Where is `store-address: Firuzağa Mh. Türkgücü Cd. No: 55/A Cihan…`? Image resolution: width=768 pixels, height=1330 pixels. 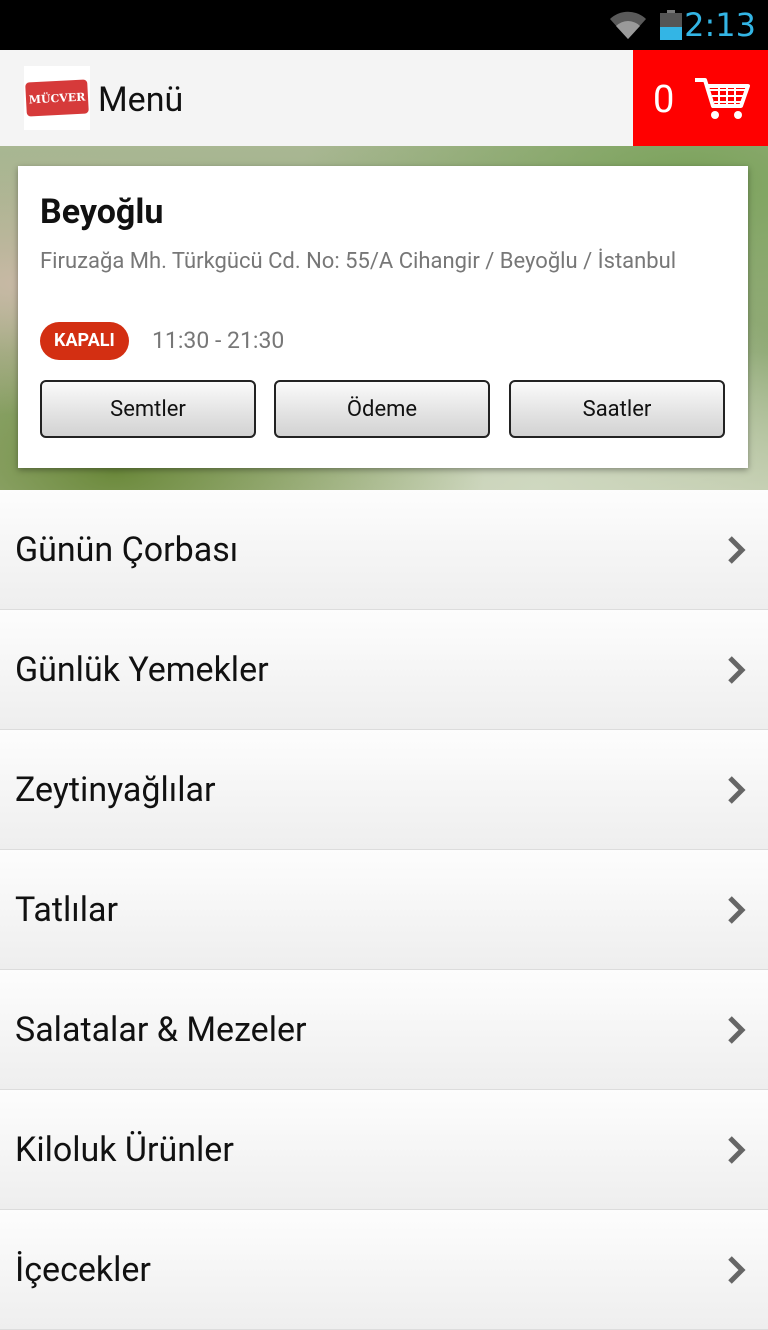 store-address: Firuzağa Mh. Türkgücü Cd. No: 55/A Cihan… is located at coordinates (358, 261).